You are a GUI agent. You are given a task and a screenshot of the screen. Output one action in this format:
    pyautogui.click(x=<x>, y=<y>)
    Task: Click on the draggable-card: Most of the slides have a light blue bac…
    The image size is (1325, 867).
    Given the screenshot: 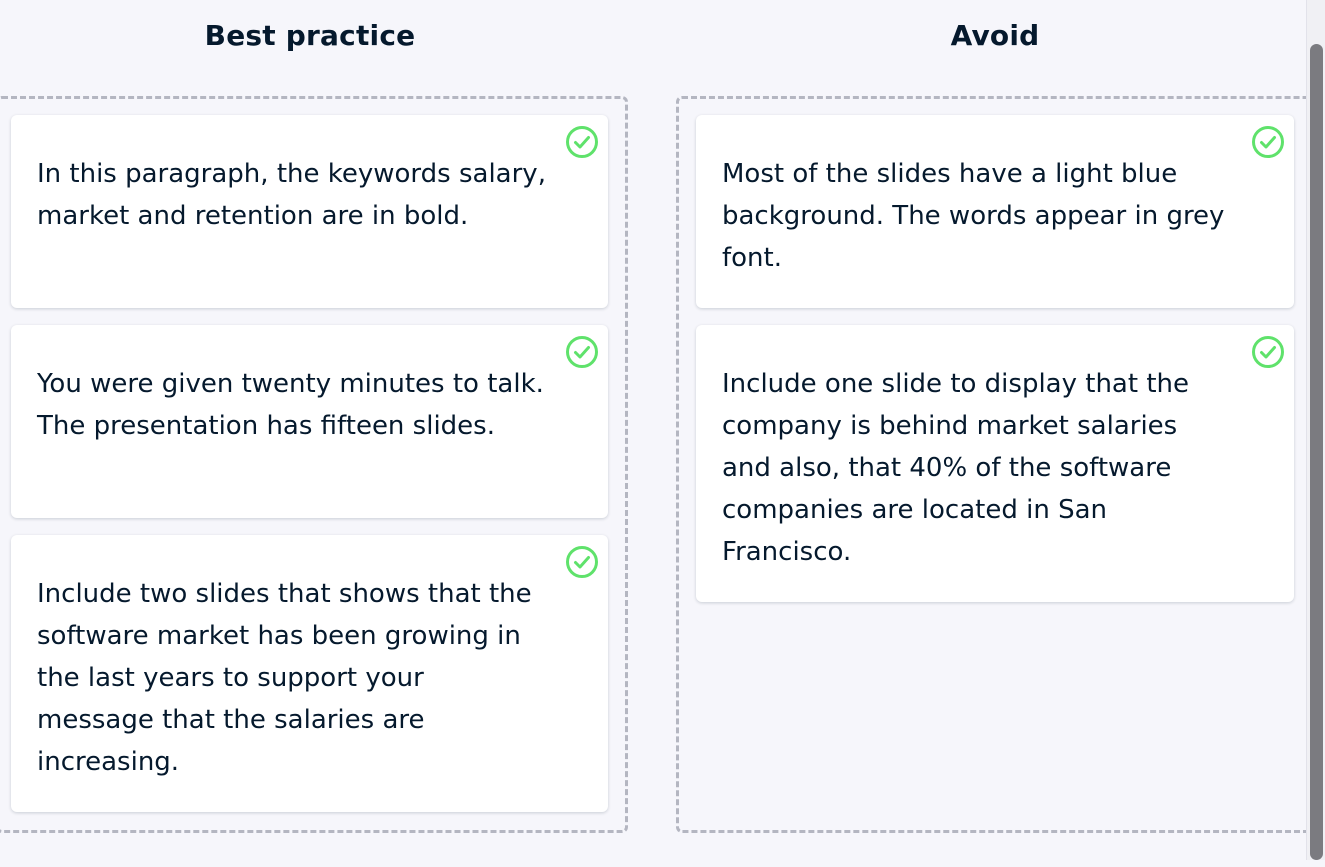 What is the action you would take?
    pyautogui.click(x=995, y=211)
    